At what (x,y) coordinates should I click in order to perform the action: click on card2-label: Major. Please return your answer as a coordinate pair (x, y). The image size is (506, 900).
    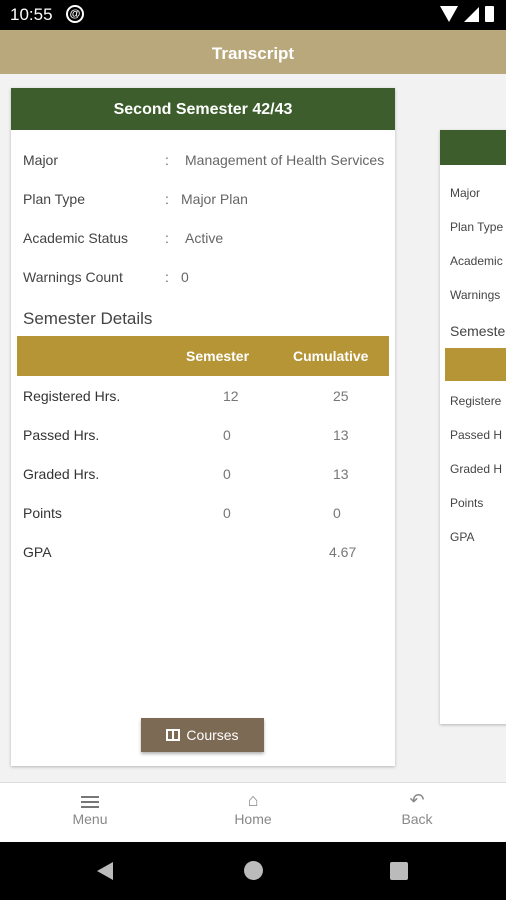
    Looking at the image, I should click on (465, 193).